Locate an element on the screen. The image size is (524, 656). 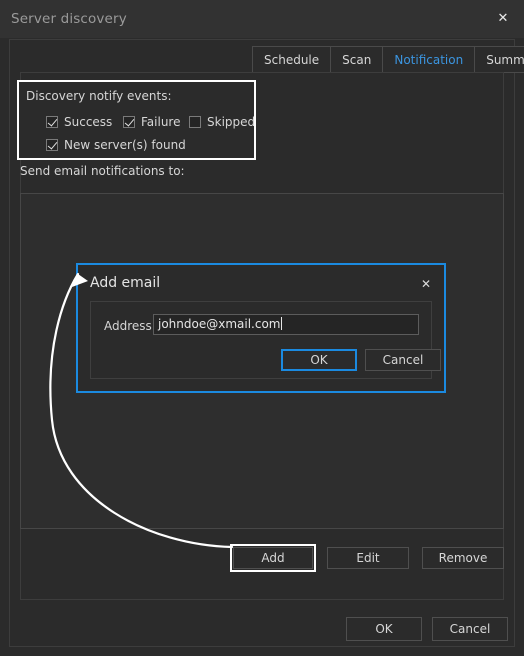
checkbox-success-label: Success is located at coordinates (88, 121).